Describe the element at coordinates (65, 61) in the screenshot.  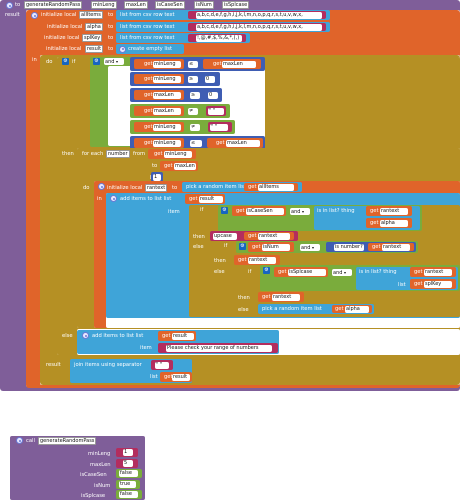
I see `if-mutator-icon: ⚙` at that location.